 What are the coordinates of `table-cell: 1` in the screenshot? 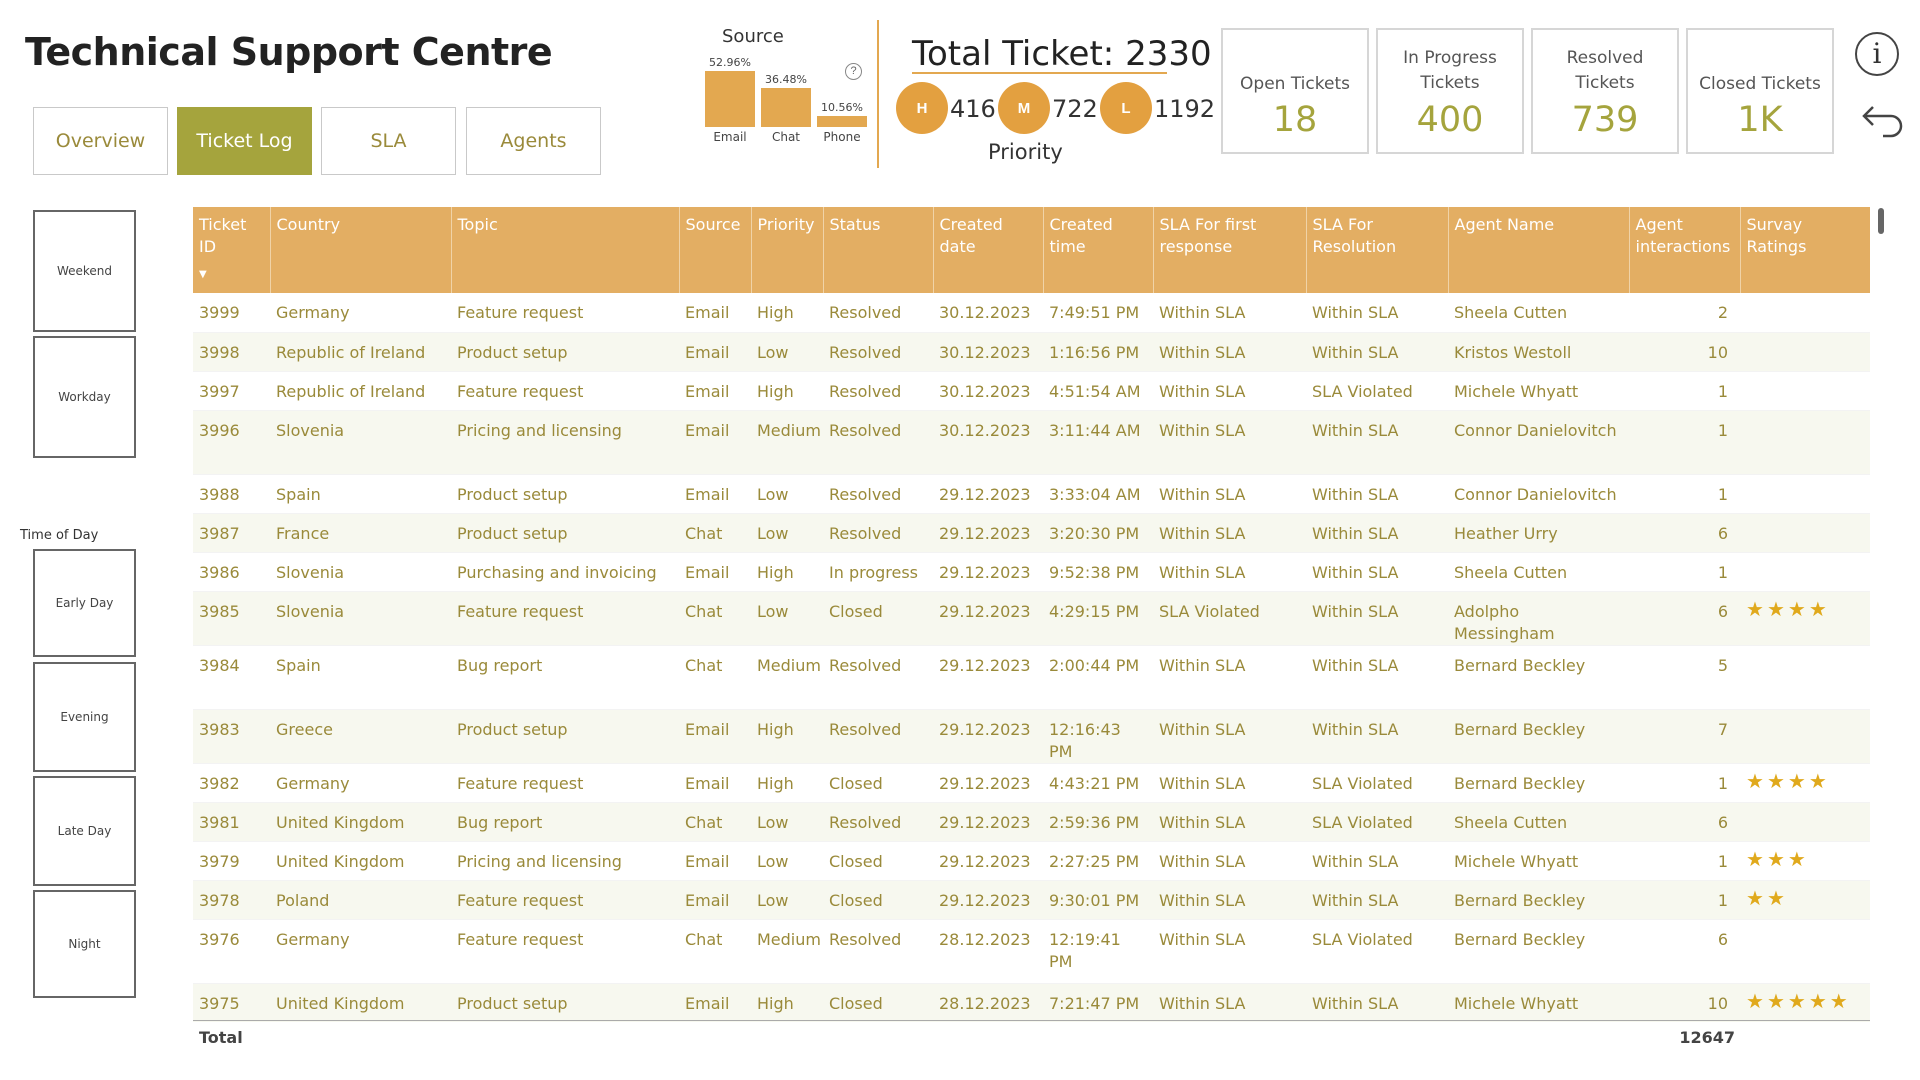 It's located at (1684, 391).